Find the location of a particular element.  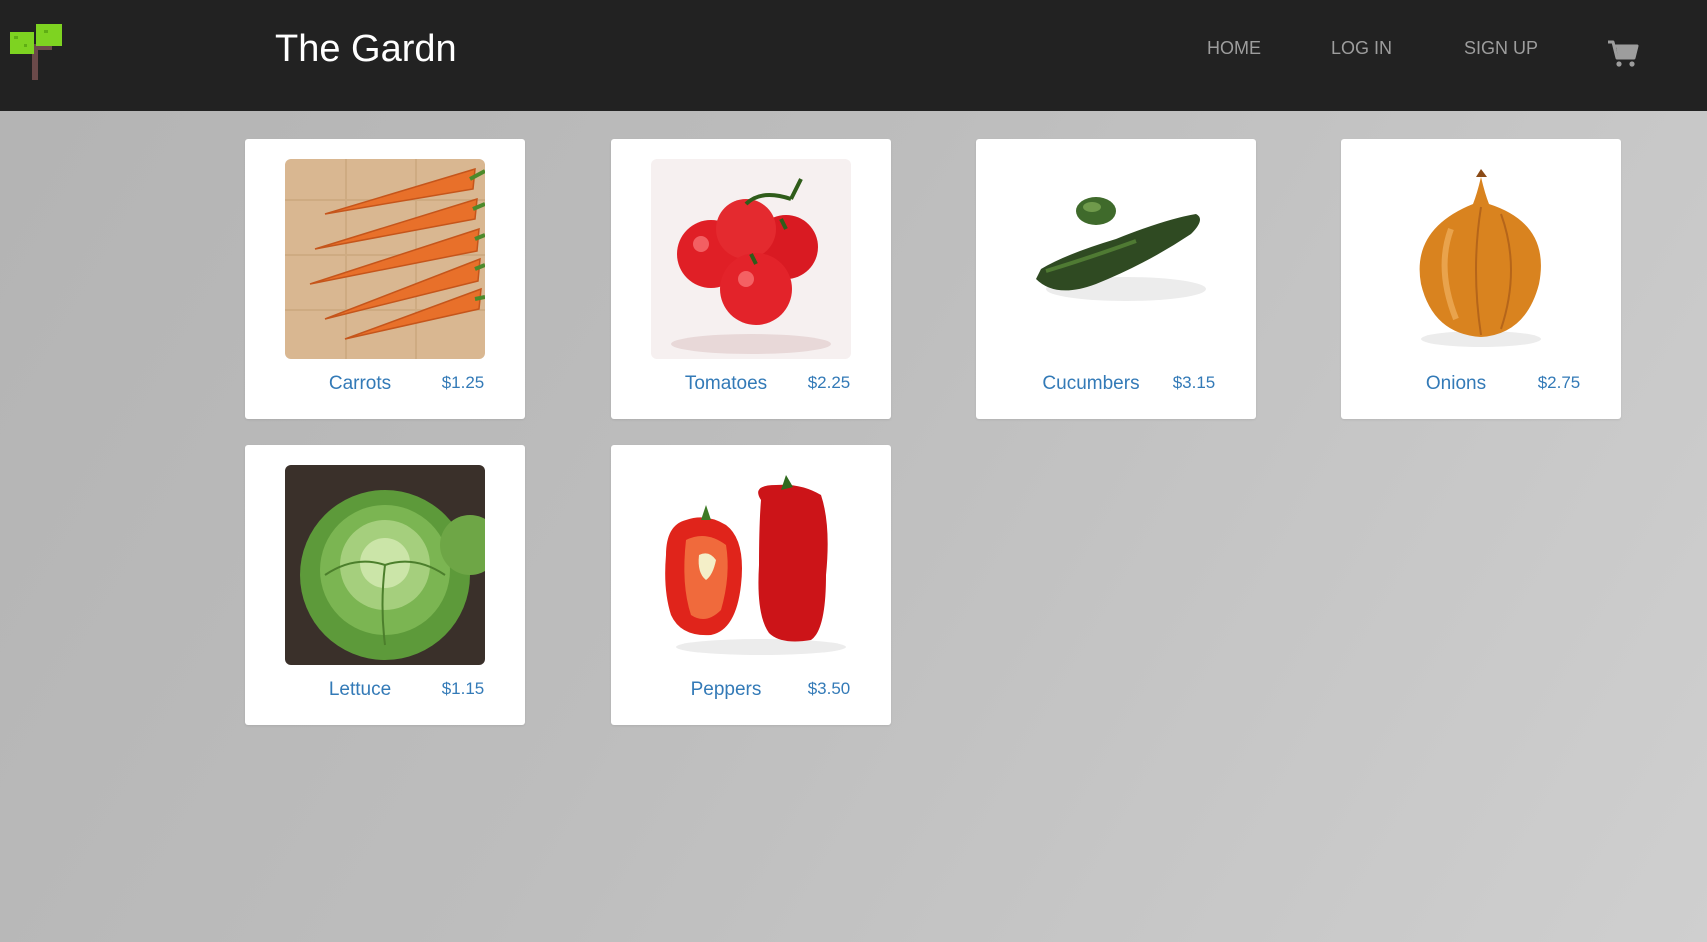

product-card-peppers: Peppers $3.50 is located at coordinates (751, 585).